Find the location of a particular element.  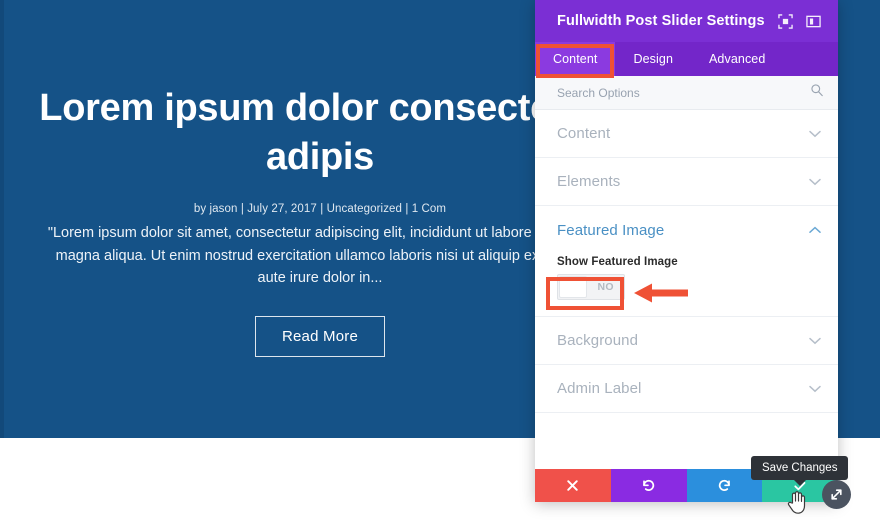

resize-handle is located at coordinates (836, 494).